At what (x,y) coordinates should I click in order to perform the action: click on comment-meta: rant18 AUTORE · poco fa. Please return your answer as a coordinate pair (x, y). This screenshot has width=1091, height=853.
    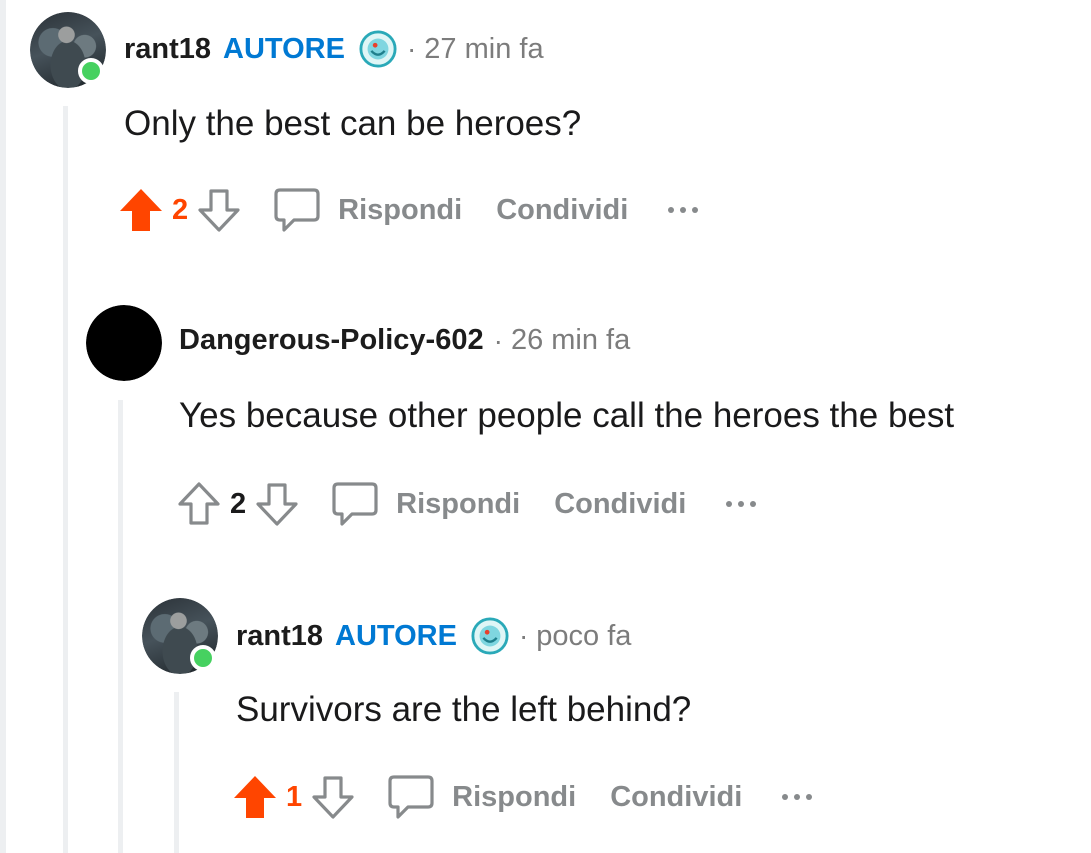
    Looking at the image, I should click on (433, 636).